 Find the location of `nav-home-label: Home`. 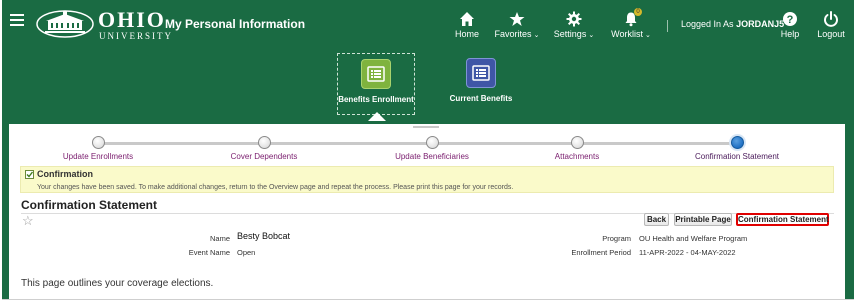

nav-home-label: Home is located at coordinates (466, 34).